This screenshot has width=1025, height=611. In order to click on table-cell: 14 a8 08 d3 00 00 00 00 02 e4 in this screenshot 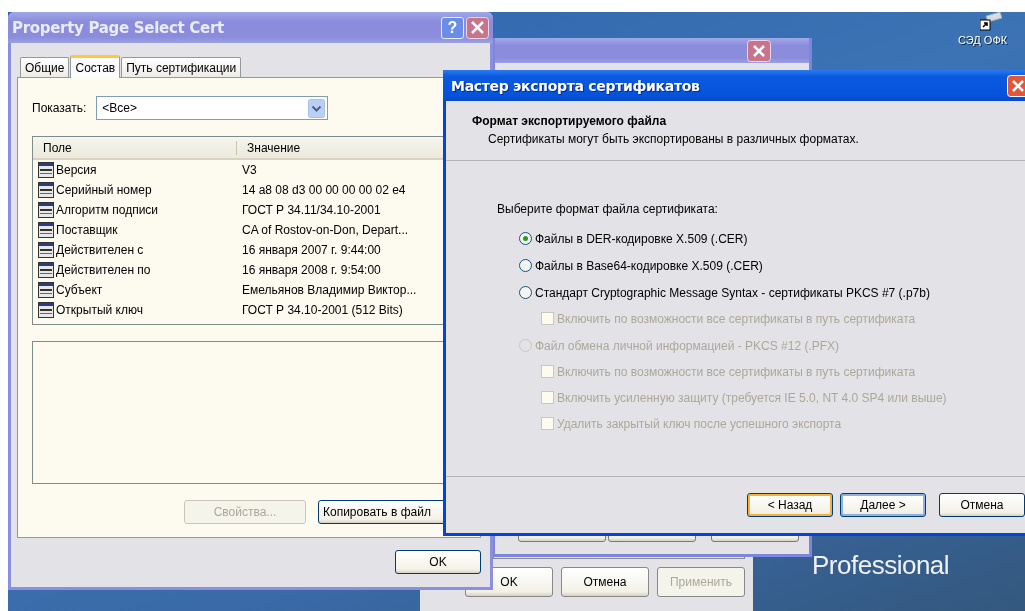, I will do `click(324, 190)`.